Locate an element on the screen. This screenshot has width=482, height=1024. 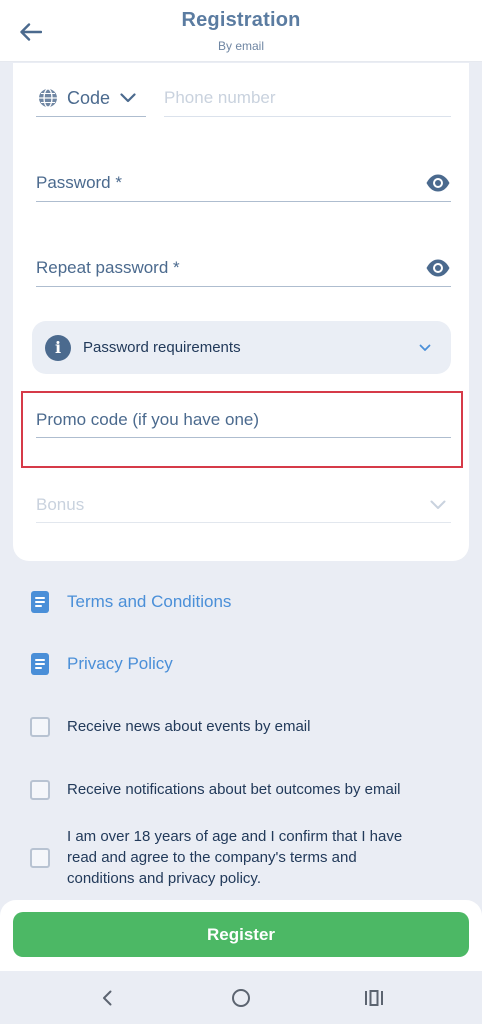
phone-number-input: Phone number is located at coordinates (307, 98).